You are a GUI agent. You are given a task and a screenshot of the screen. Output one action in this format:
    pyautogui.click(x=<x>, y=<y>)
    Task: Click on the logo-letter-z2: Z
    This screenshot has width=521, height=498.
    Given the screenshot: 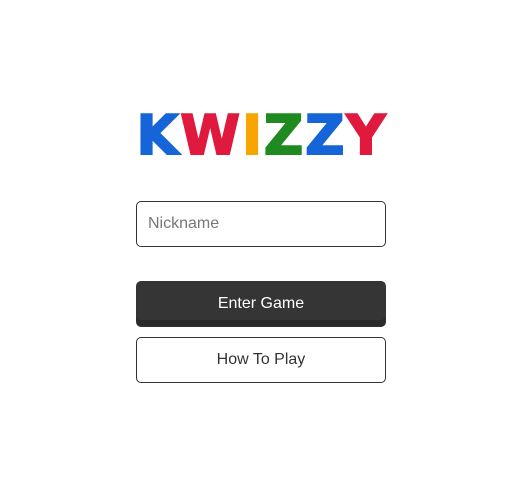 What is the action you would take?
    pyautogui.click(x=324, y=135)
    